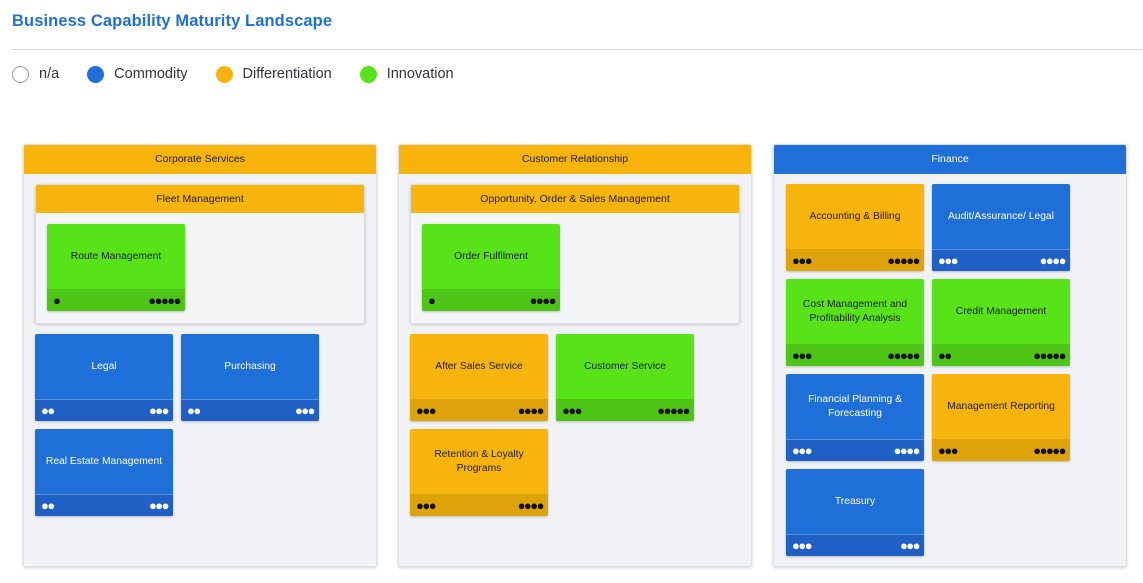 This screenshot has height=583, width=1143. What do you see at coordinates (36, 74) in the screenshot?
I see `legend-item-na: n/a` at bounding box center [36, 74].